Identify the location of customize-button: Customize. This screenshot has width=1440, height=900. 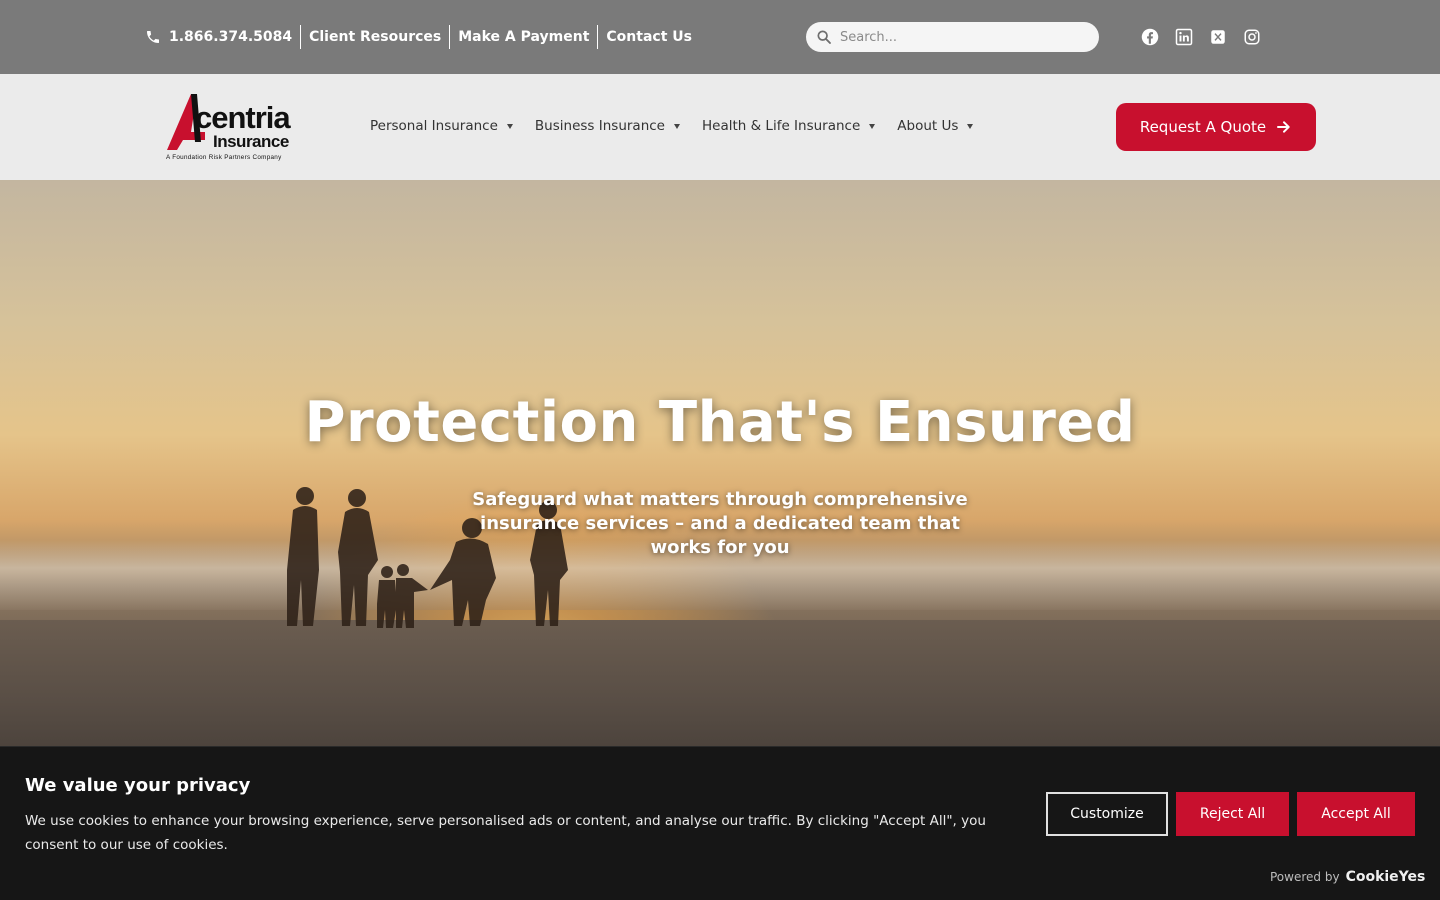
(1107, 814).